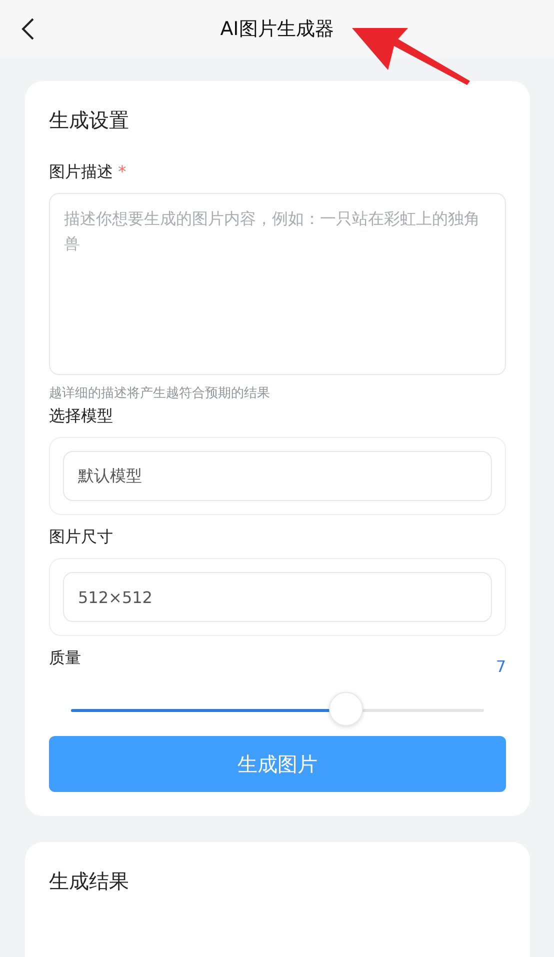 This screenshot has width=554, height=957. What do you see at coordinates (277, 476) in the screenshot?
I see `model-select: 默认模型` at bounding box center [277, 476].